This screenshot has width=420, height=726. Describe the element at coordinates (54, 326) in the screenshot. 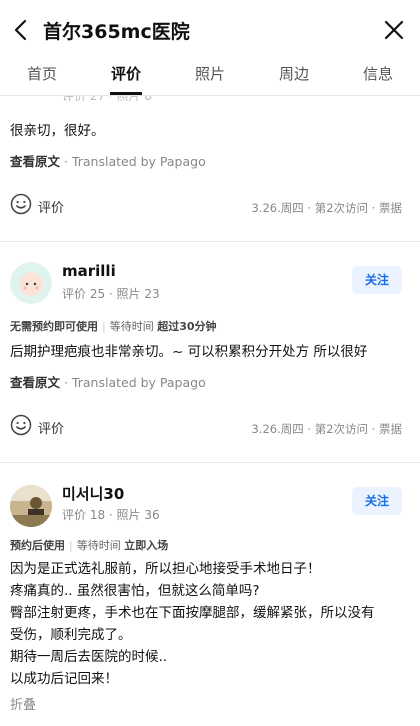

I see `reservation-tag: 无需预约即可使用` at that location.